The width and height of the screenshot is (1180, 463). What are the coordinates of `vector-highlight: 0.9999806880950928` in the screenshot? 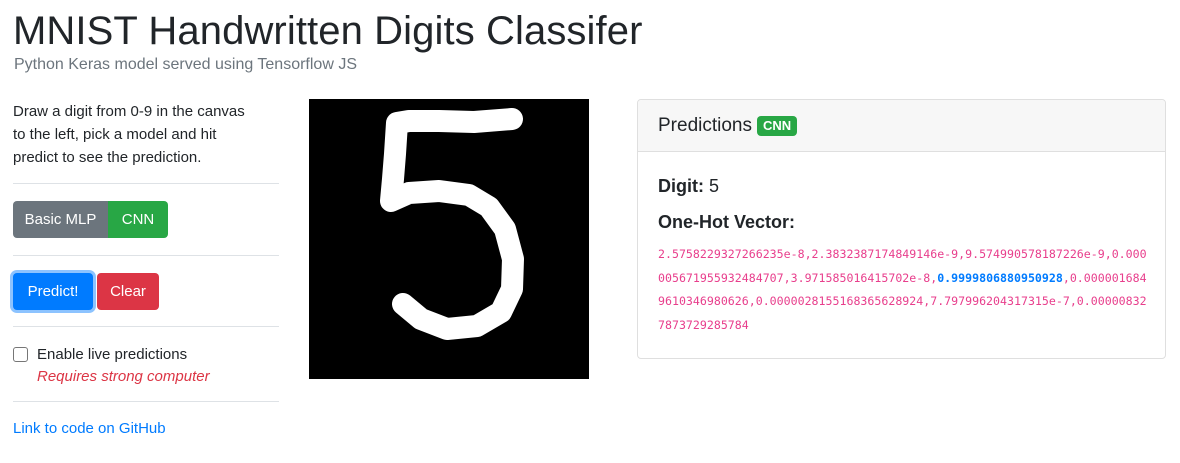 It's located at (1000, 277).